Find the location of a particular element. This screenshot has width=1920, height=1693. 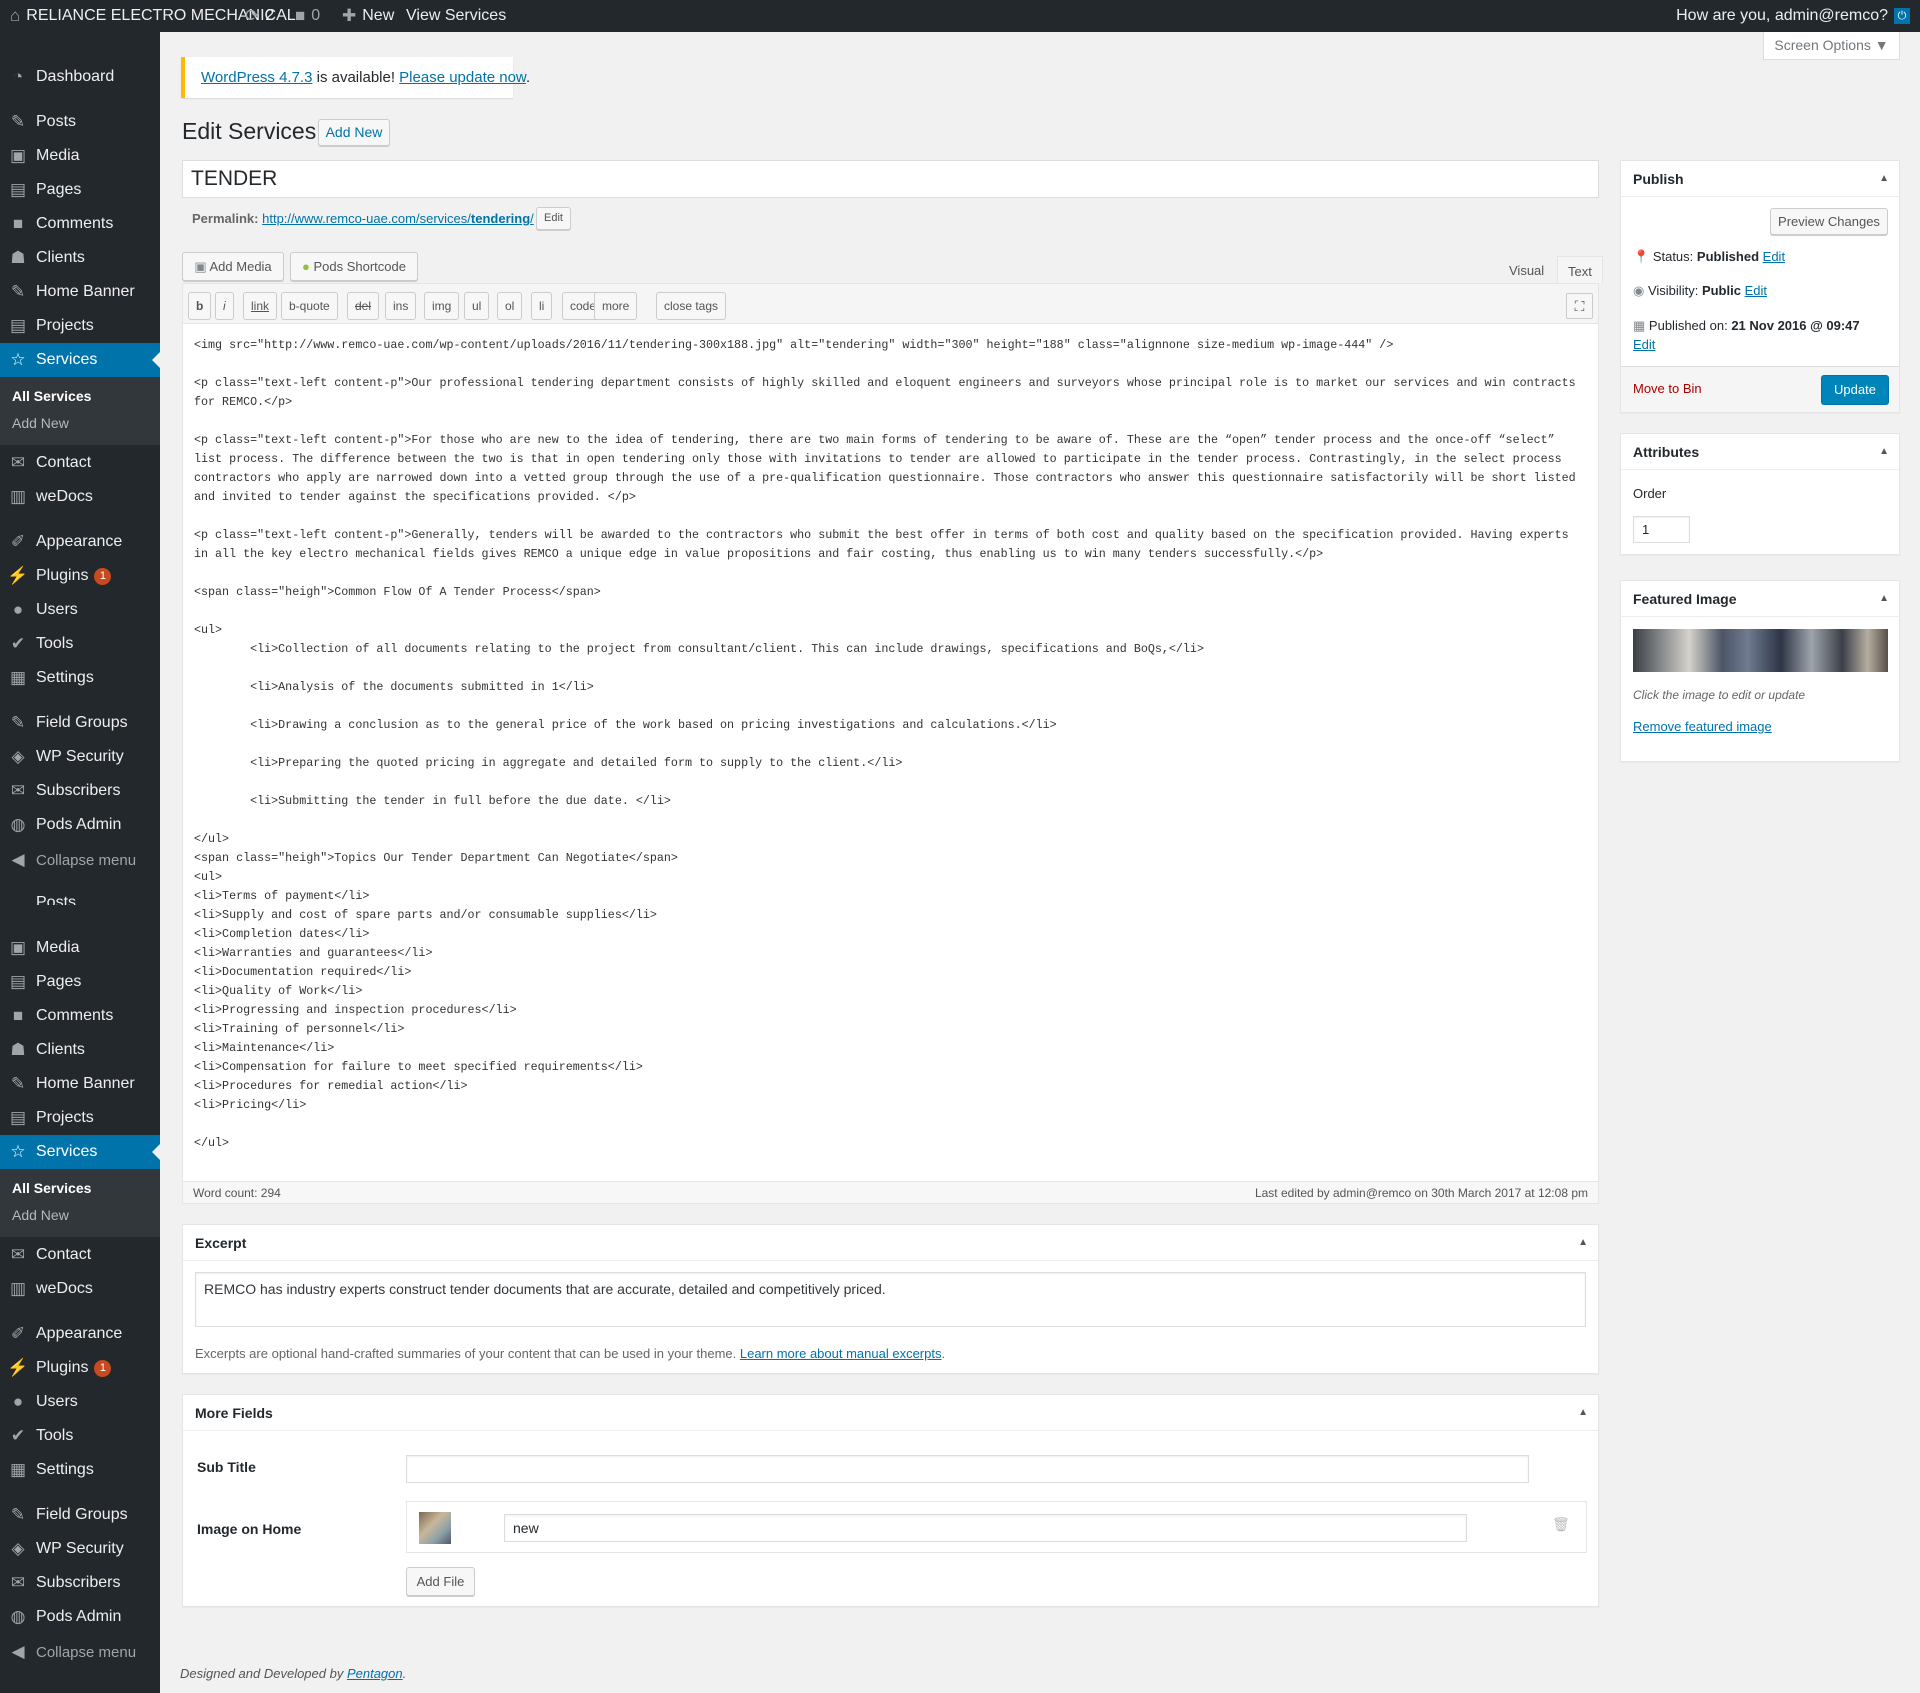

quicktag-ol-button: ol is located at coordinates (510, 306).